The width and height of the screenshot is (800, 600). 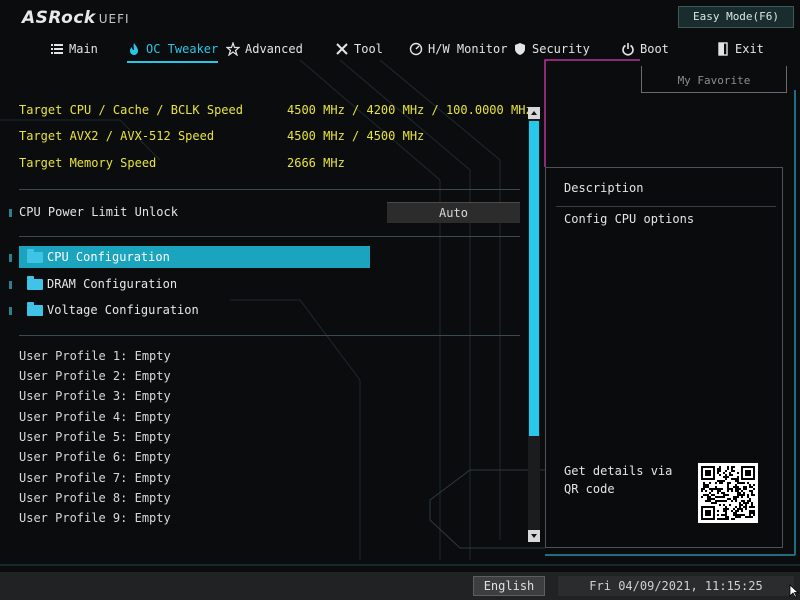 I want to click on user-profile-1: User Profile 1: Empty, so click(x=95, y=356).